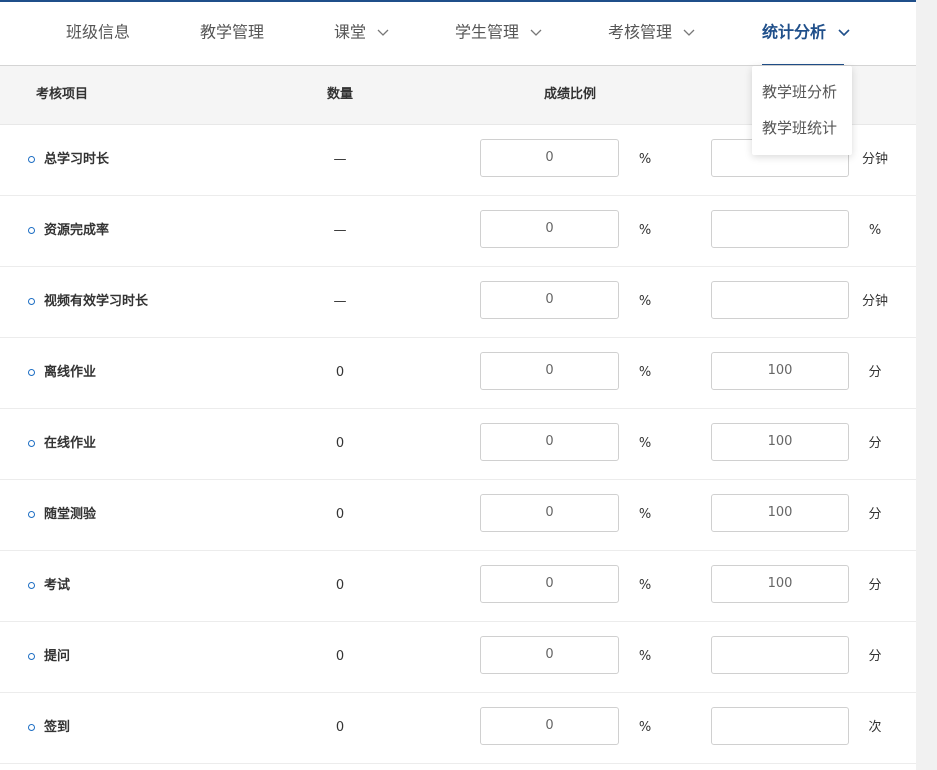 This screenshot has width=937, height=770. I want to click on row-name: 随堂测验, so click(70, 514).